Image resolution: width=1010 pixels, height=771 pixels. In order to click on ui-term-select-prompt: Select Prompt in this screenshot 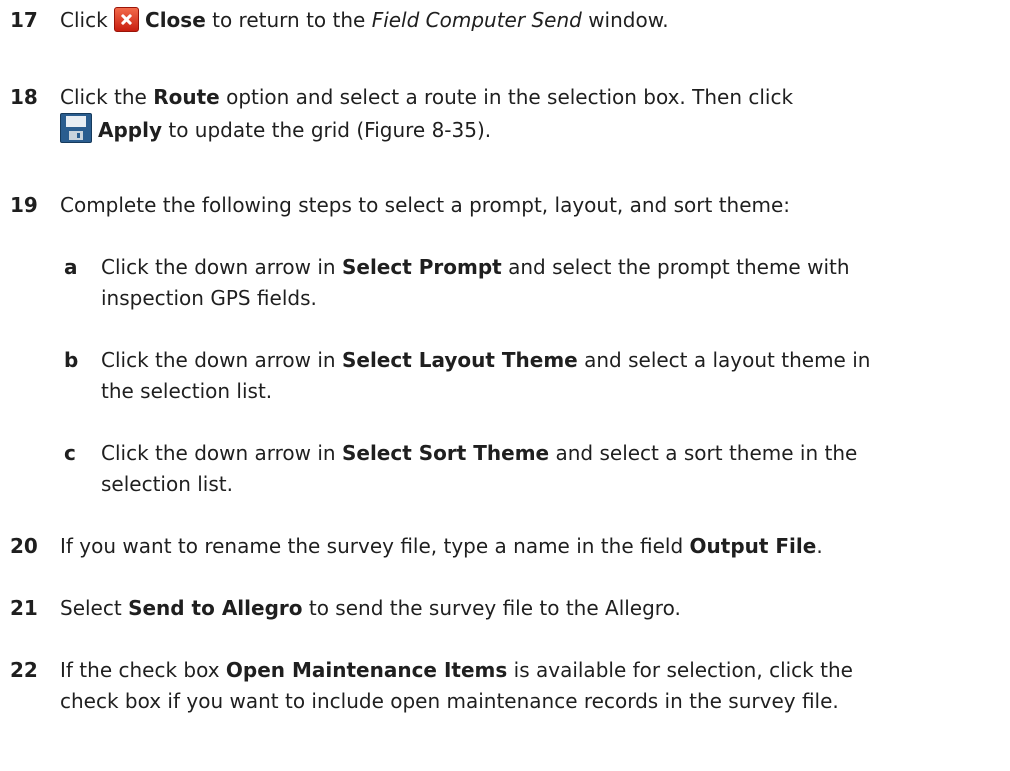, I will do `click(421, 267)`.